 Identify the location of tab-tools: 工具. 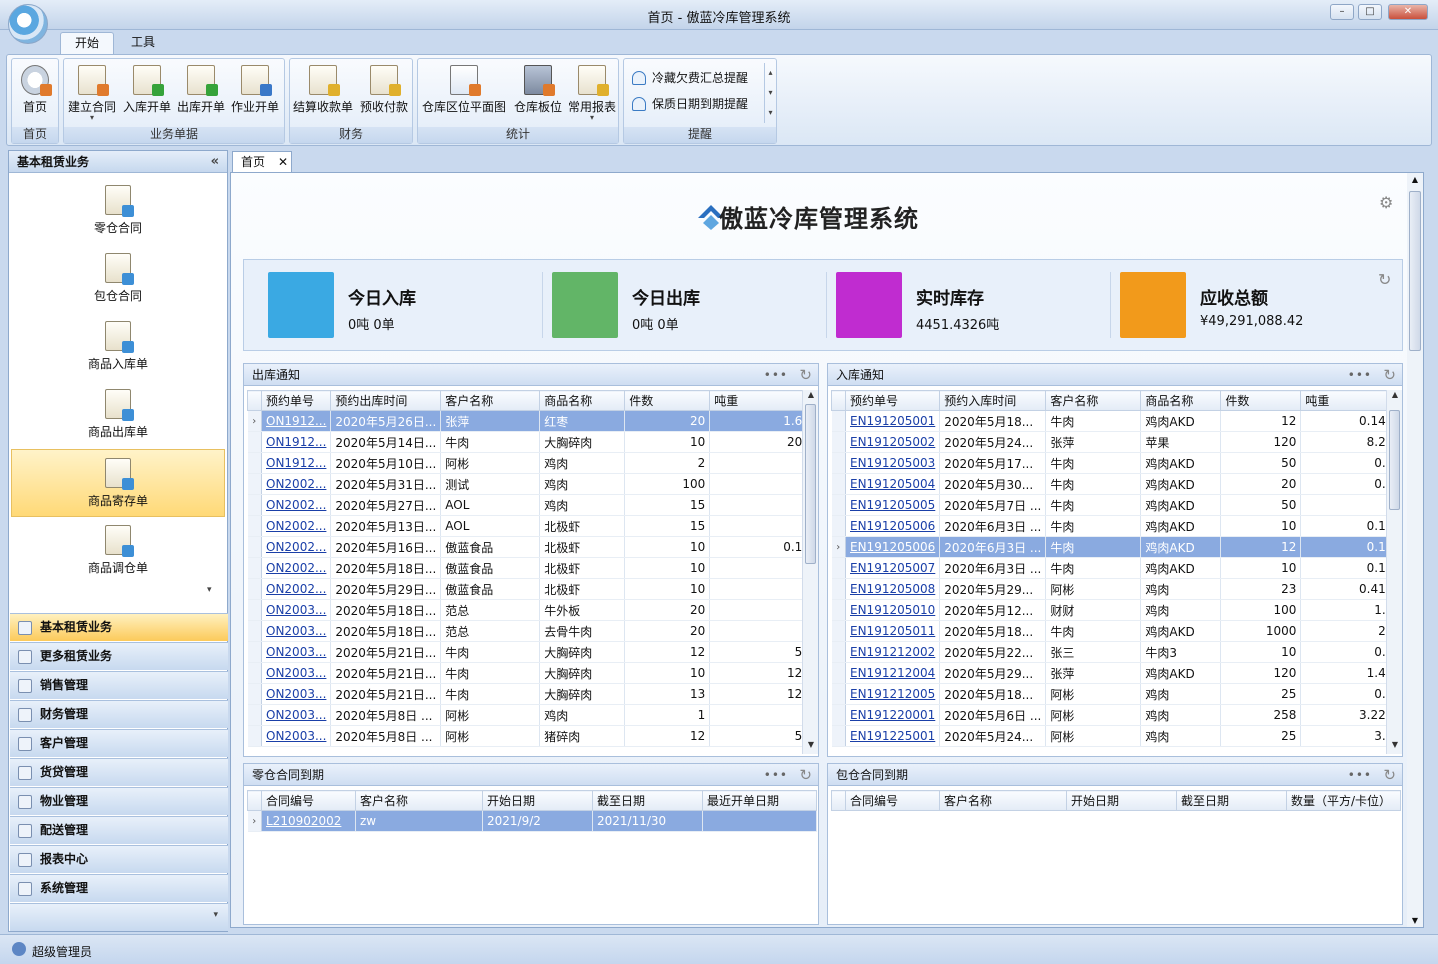
(143, 43).